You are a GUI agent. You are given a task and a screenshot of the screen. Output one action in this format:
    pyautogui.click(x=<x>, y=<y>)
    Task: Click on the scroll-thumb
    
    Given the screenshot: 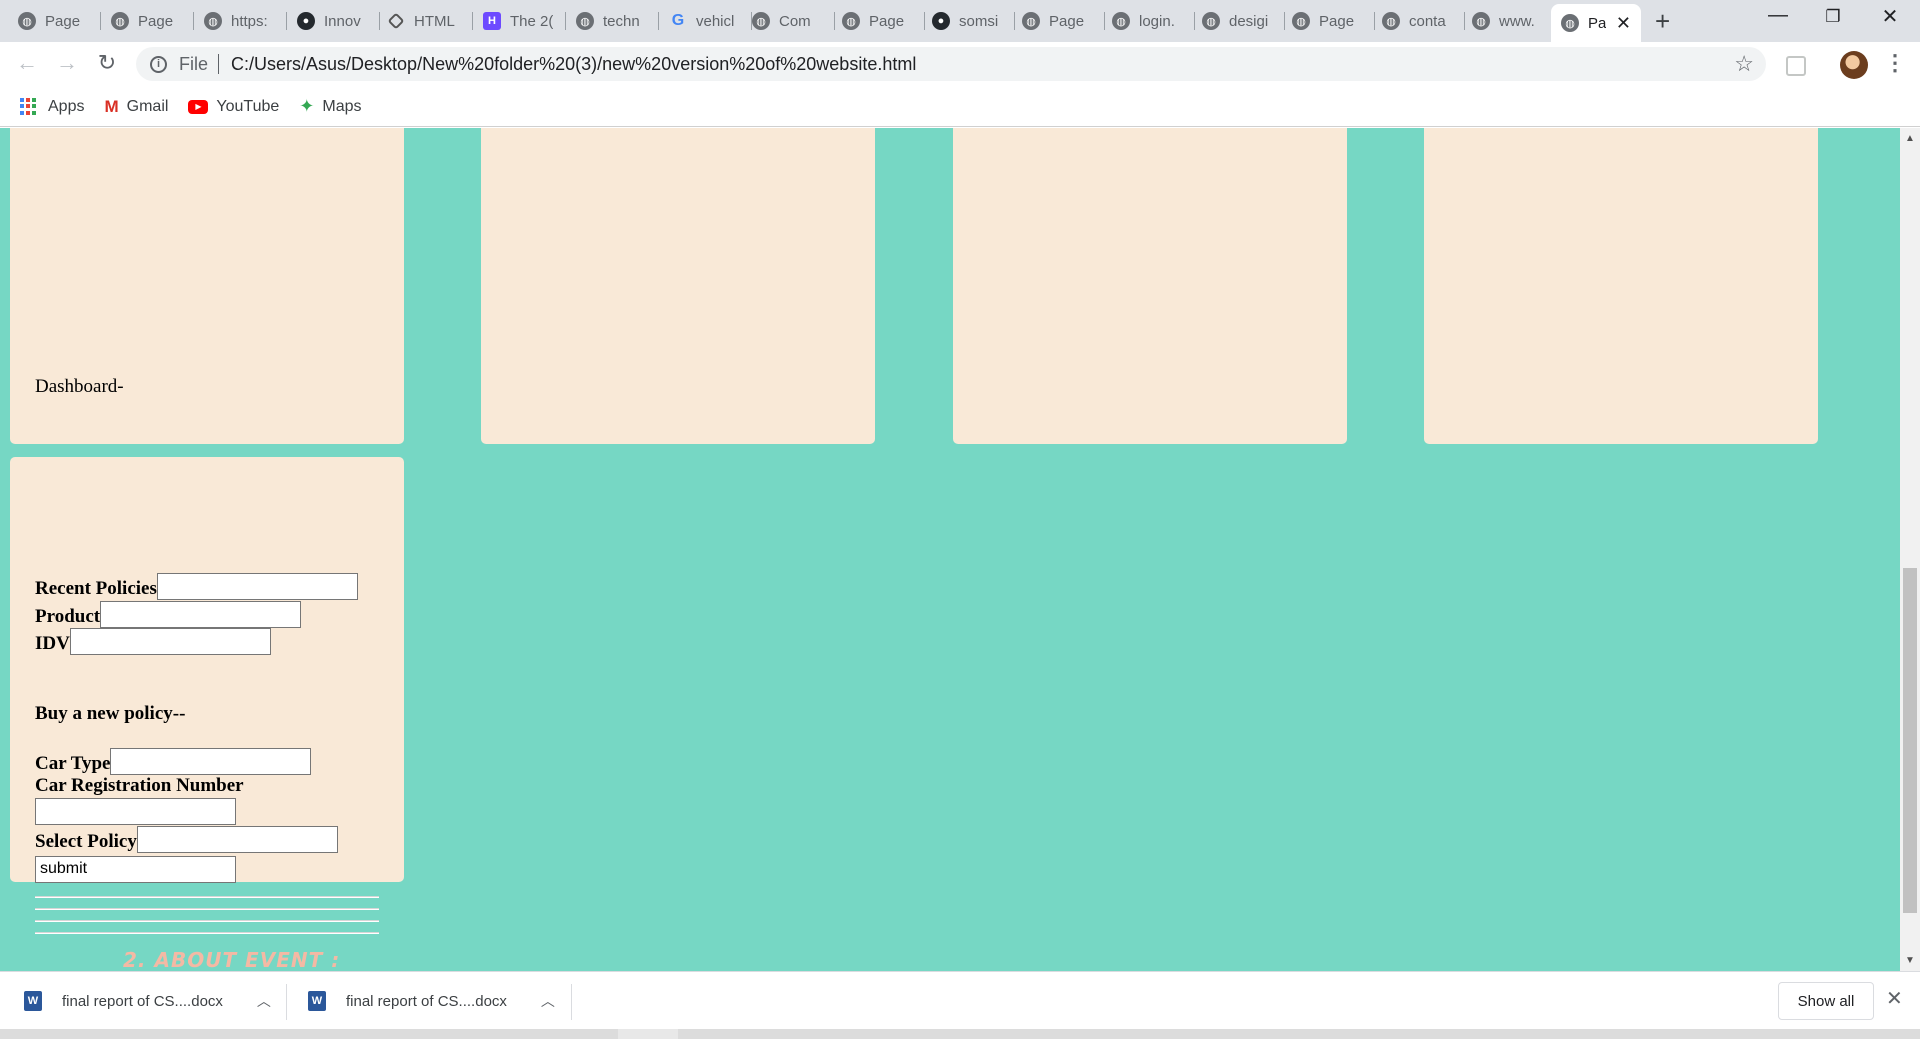 What is the action you would take?
    pyautogui.click(x=1910, y=740)
    